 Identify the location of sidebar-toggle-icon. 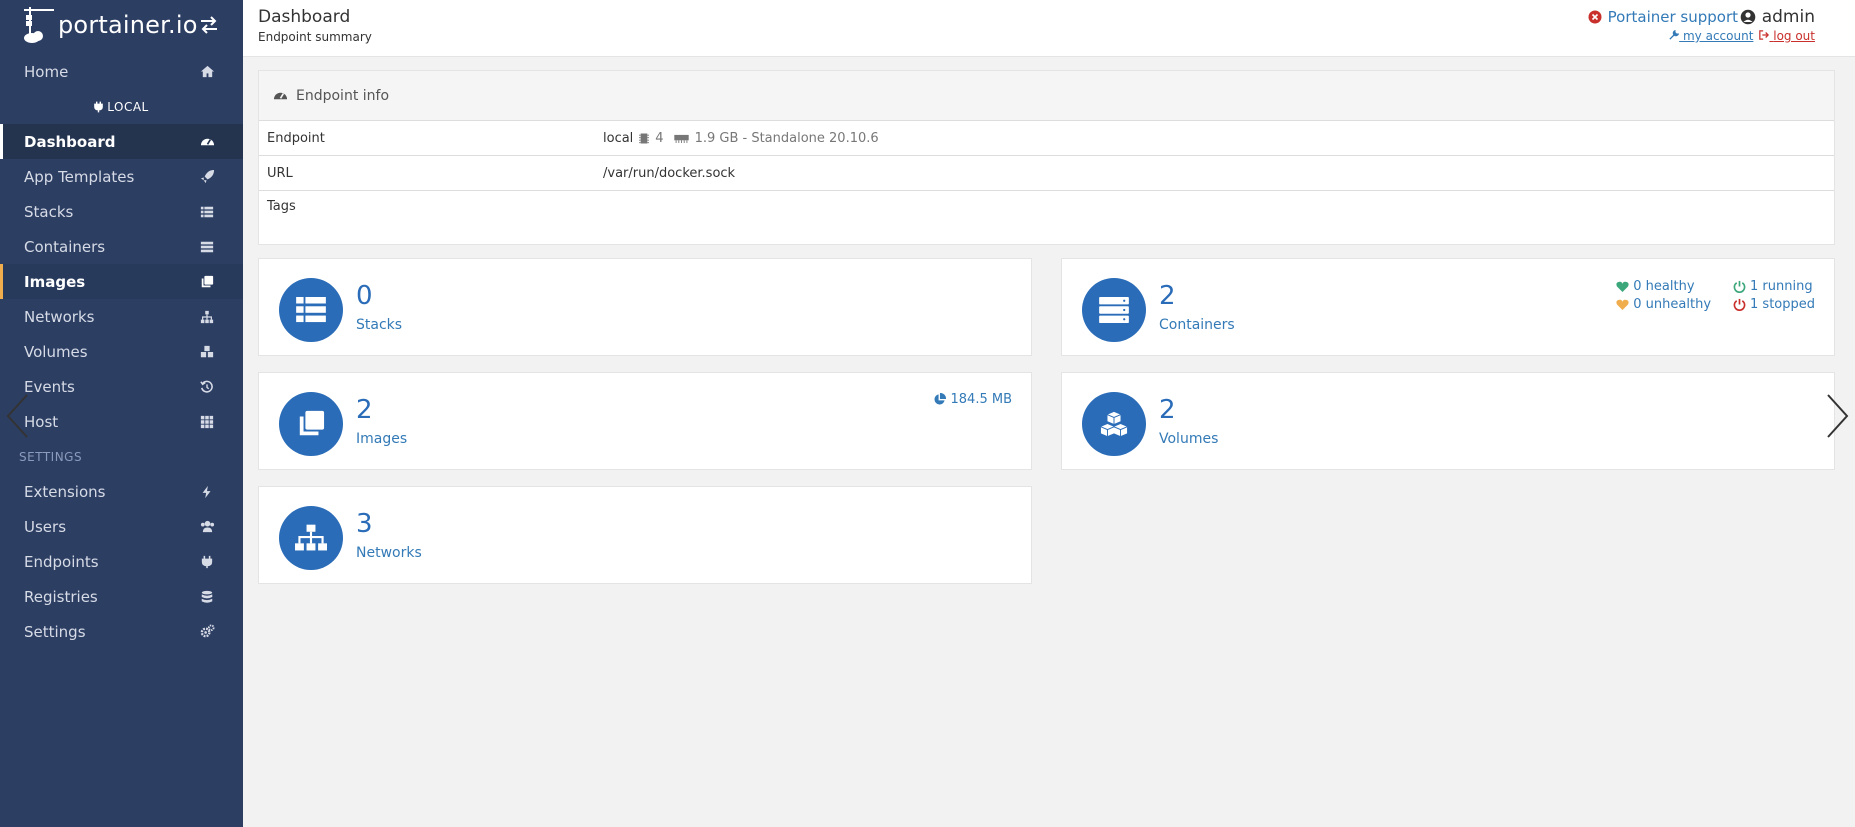
(209, 25).